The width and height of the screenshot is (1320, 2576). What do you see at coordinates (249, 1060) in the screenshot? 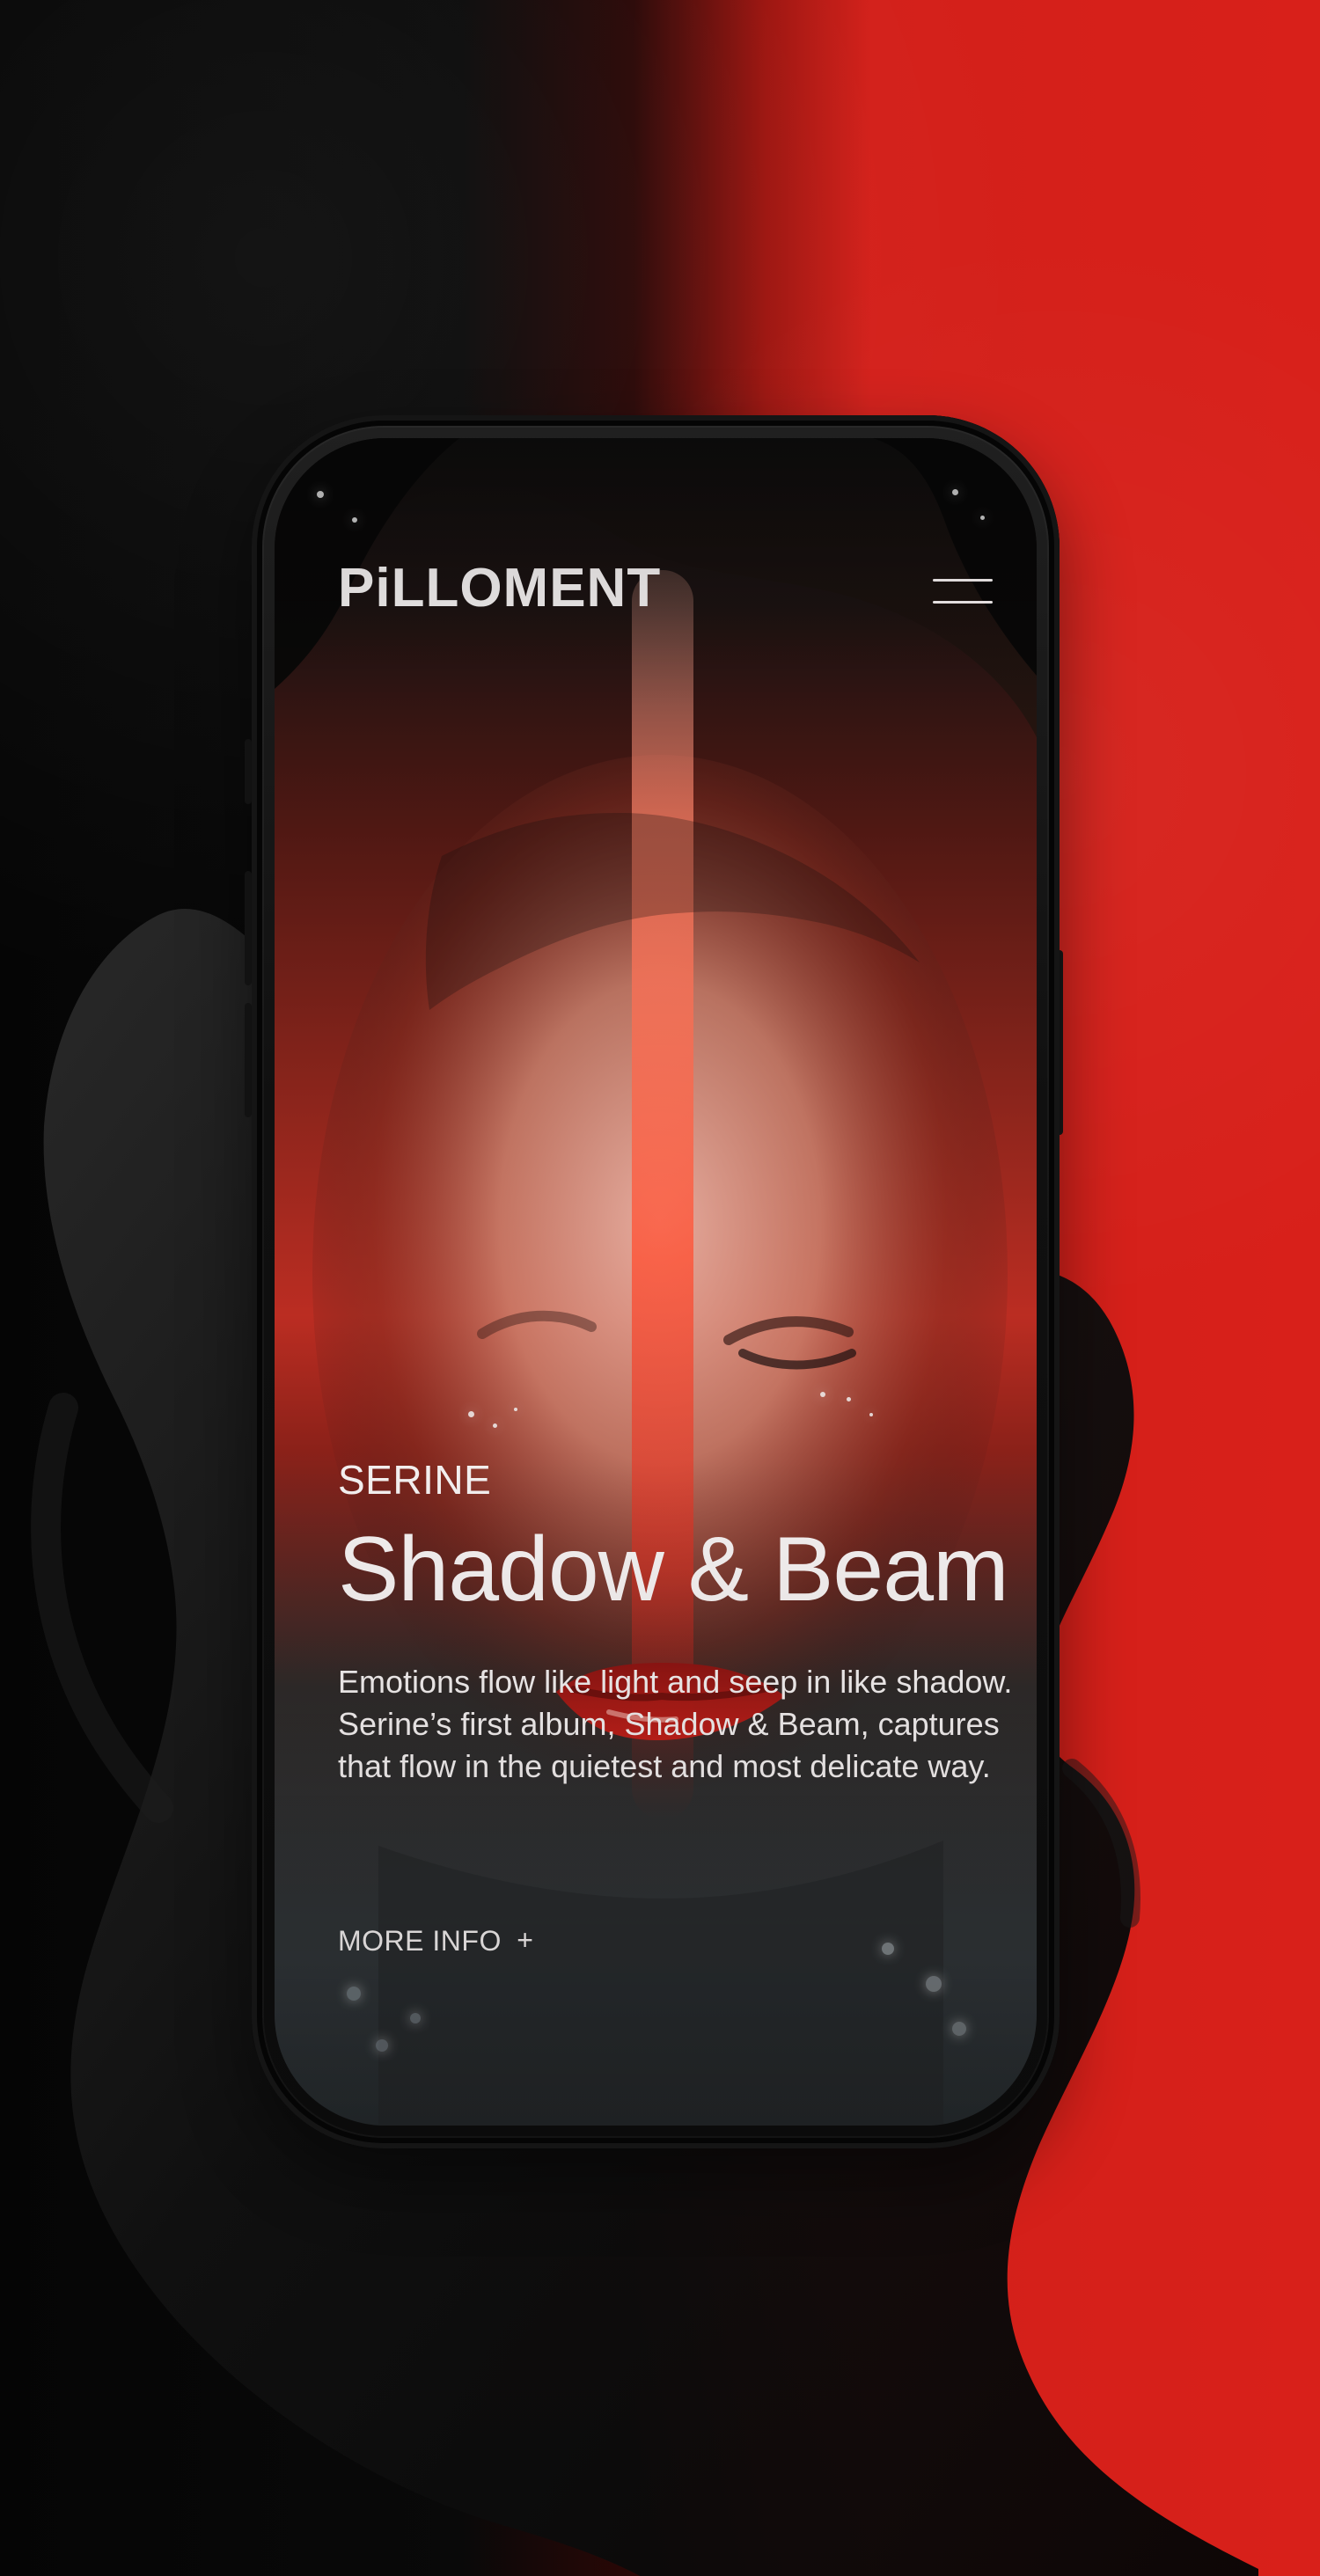
I see `side-button-volume-down` at bounding box center [249, 1060].